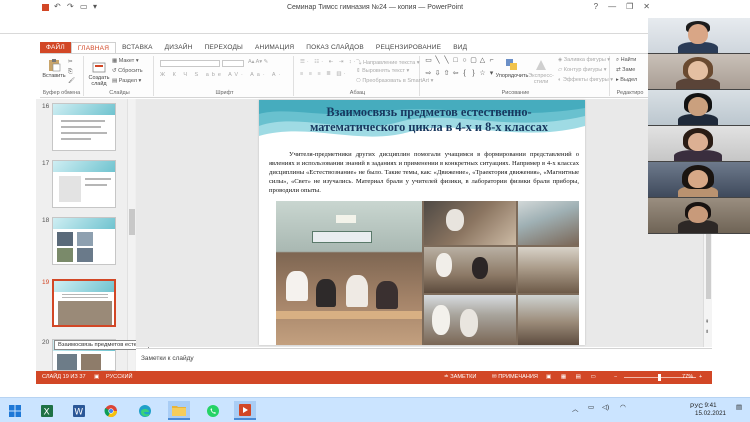  I want to click on spell-check-icon: ▣, so click(96, 377).